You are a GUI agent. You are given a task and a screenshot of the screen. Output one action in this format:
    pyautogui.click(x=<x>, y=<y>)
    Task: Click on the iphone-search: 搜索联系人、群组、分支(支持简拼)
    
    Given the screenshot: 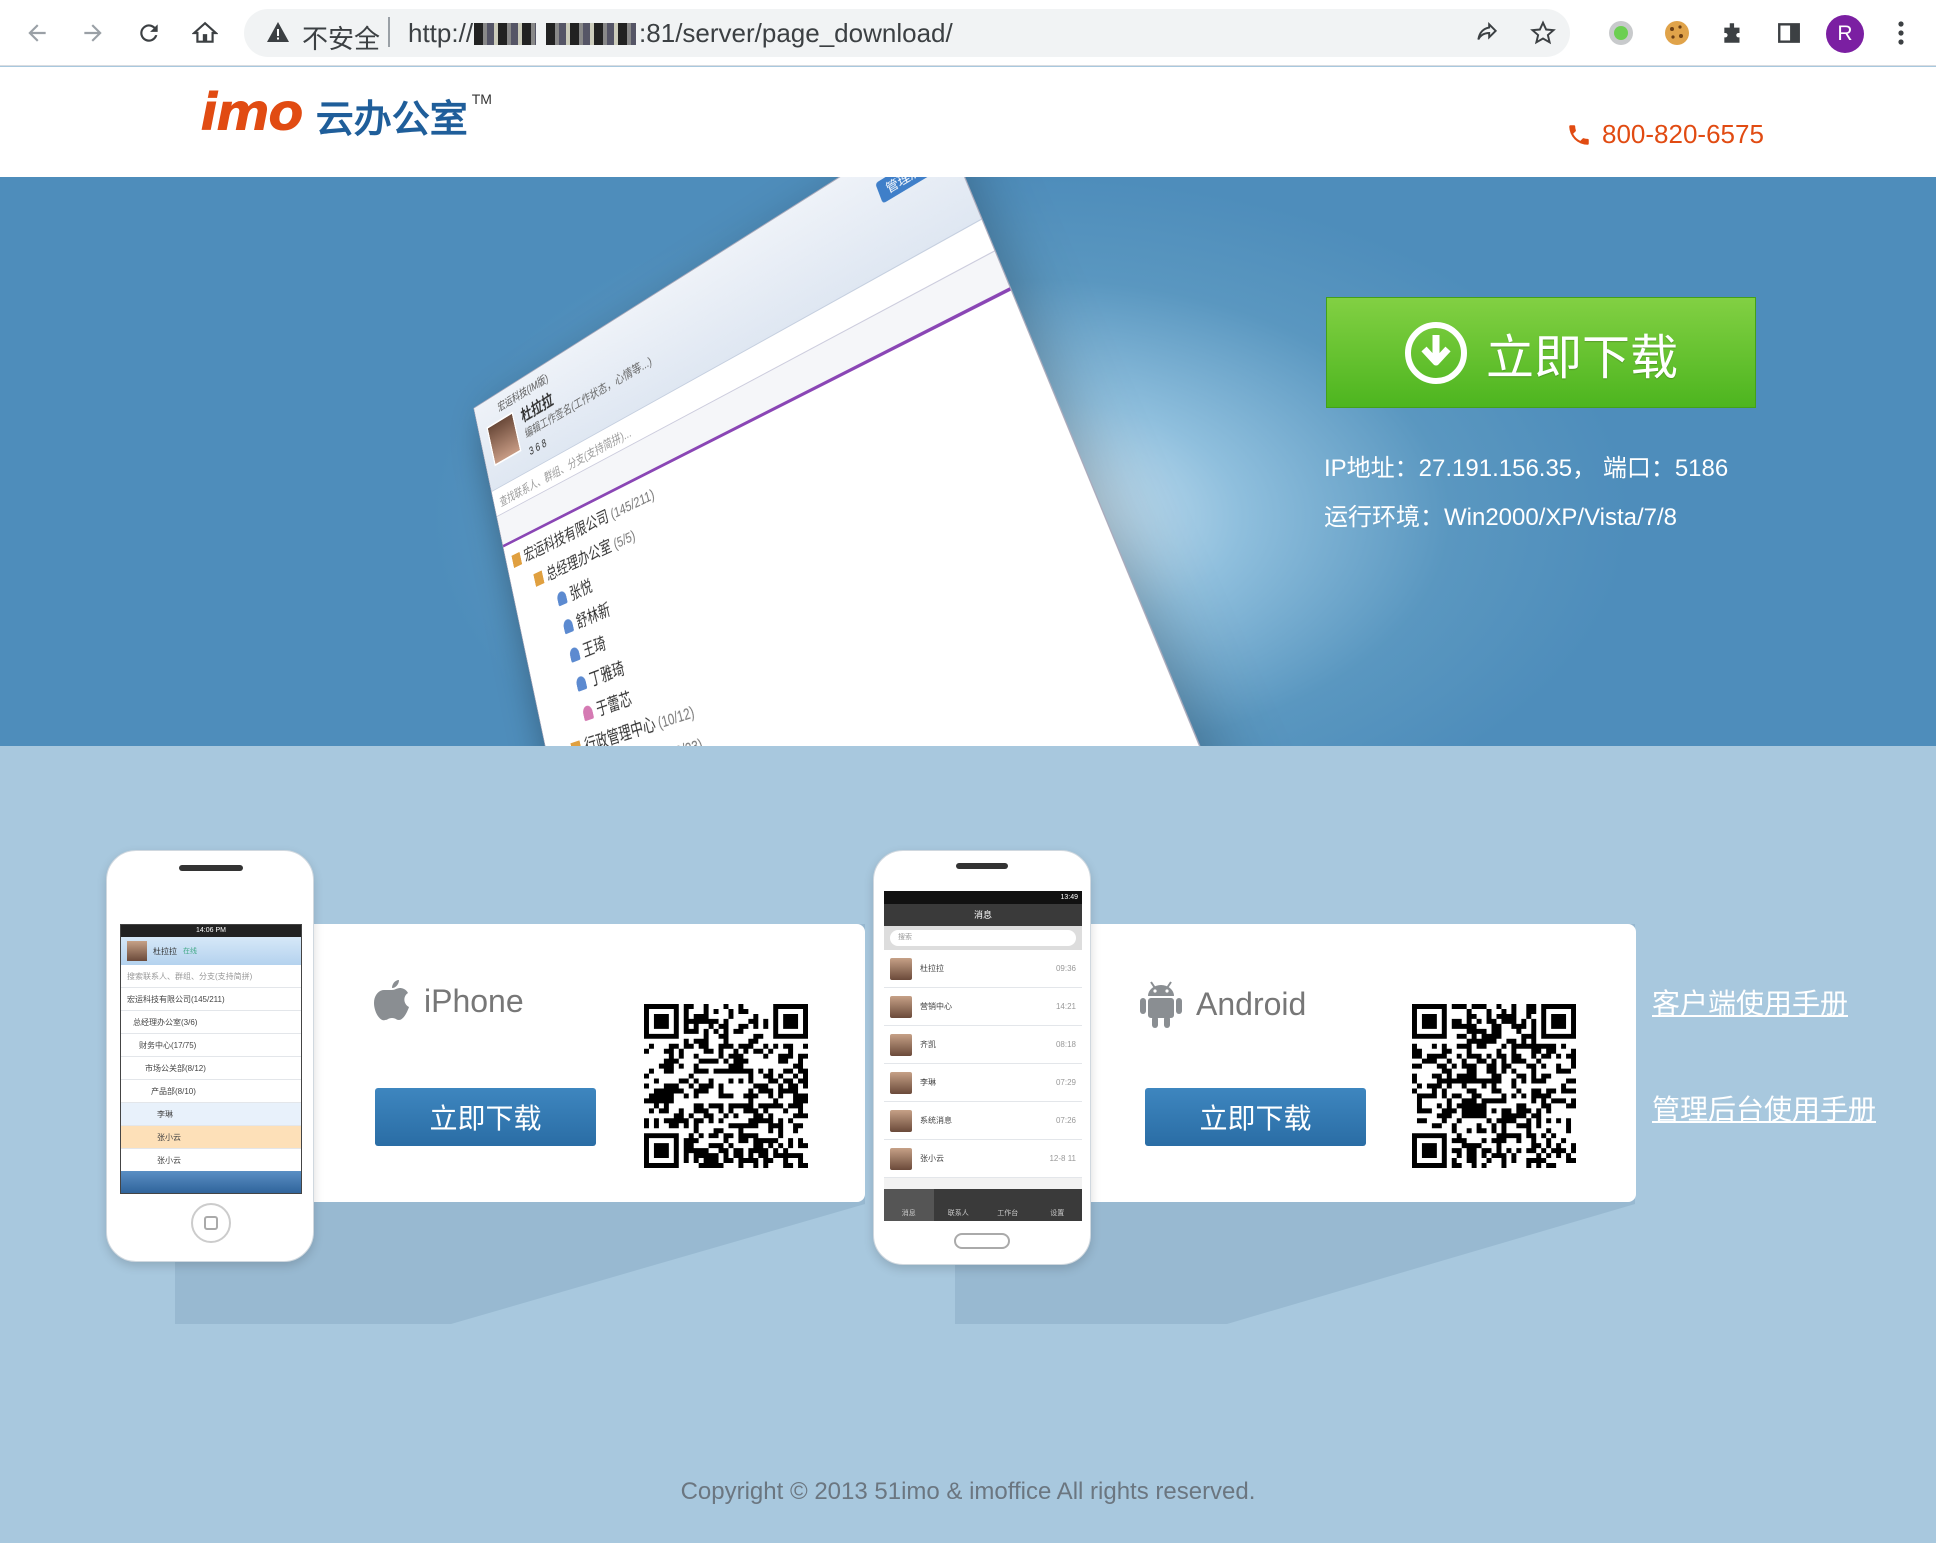 What is the action you would take?
    pyautogui.click(x=211, y=976)
    